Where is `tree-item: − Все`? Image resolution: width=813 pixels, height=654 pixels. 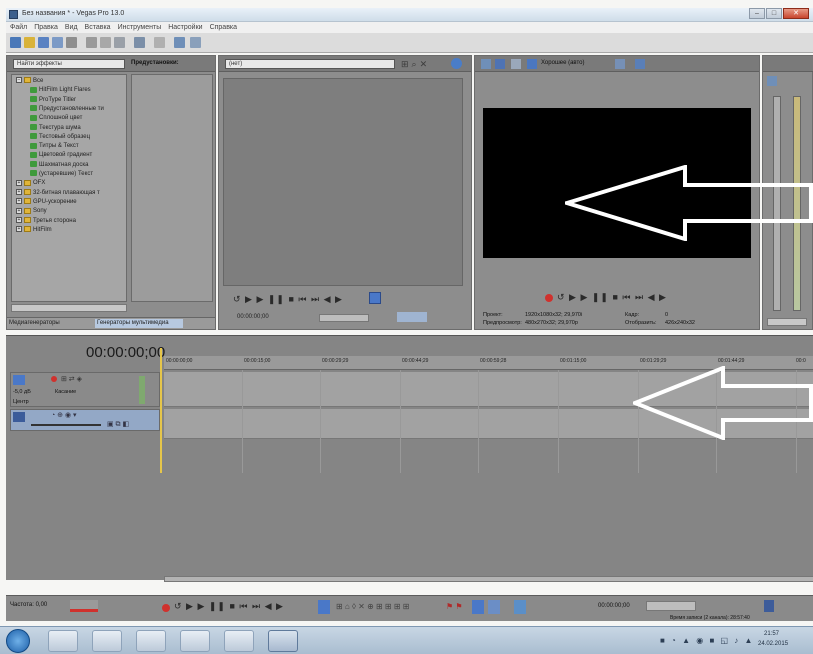 tree-item: − Все is located at coordinates (29, 81).